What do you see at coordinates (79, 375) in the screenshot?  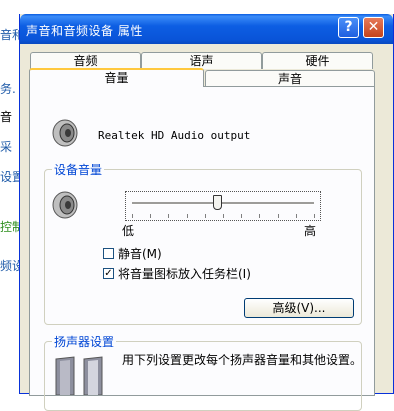 I see `speakers-icon` at bounding box center [79, 375].